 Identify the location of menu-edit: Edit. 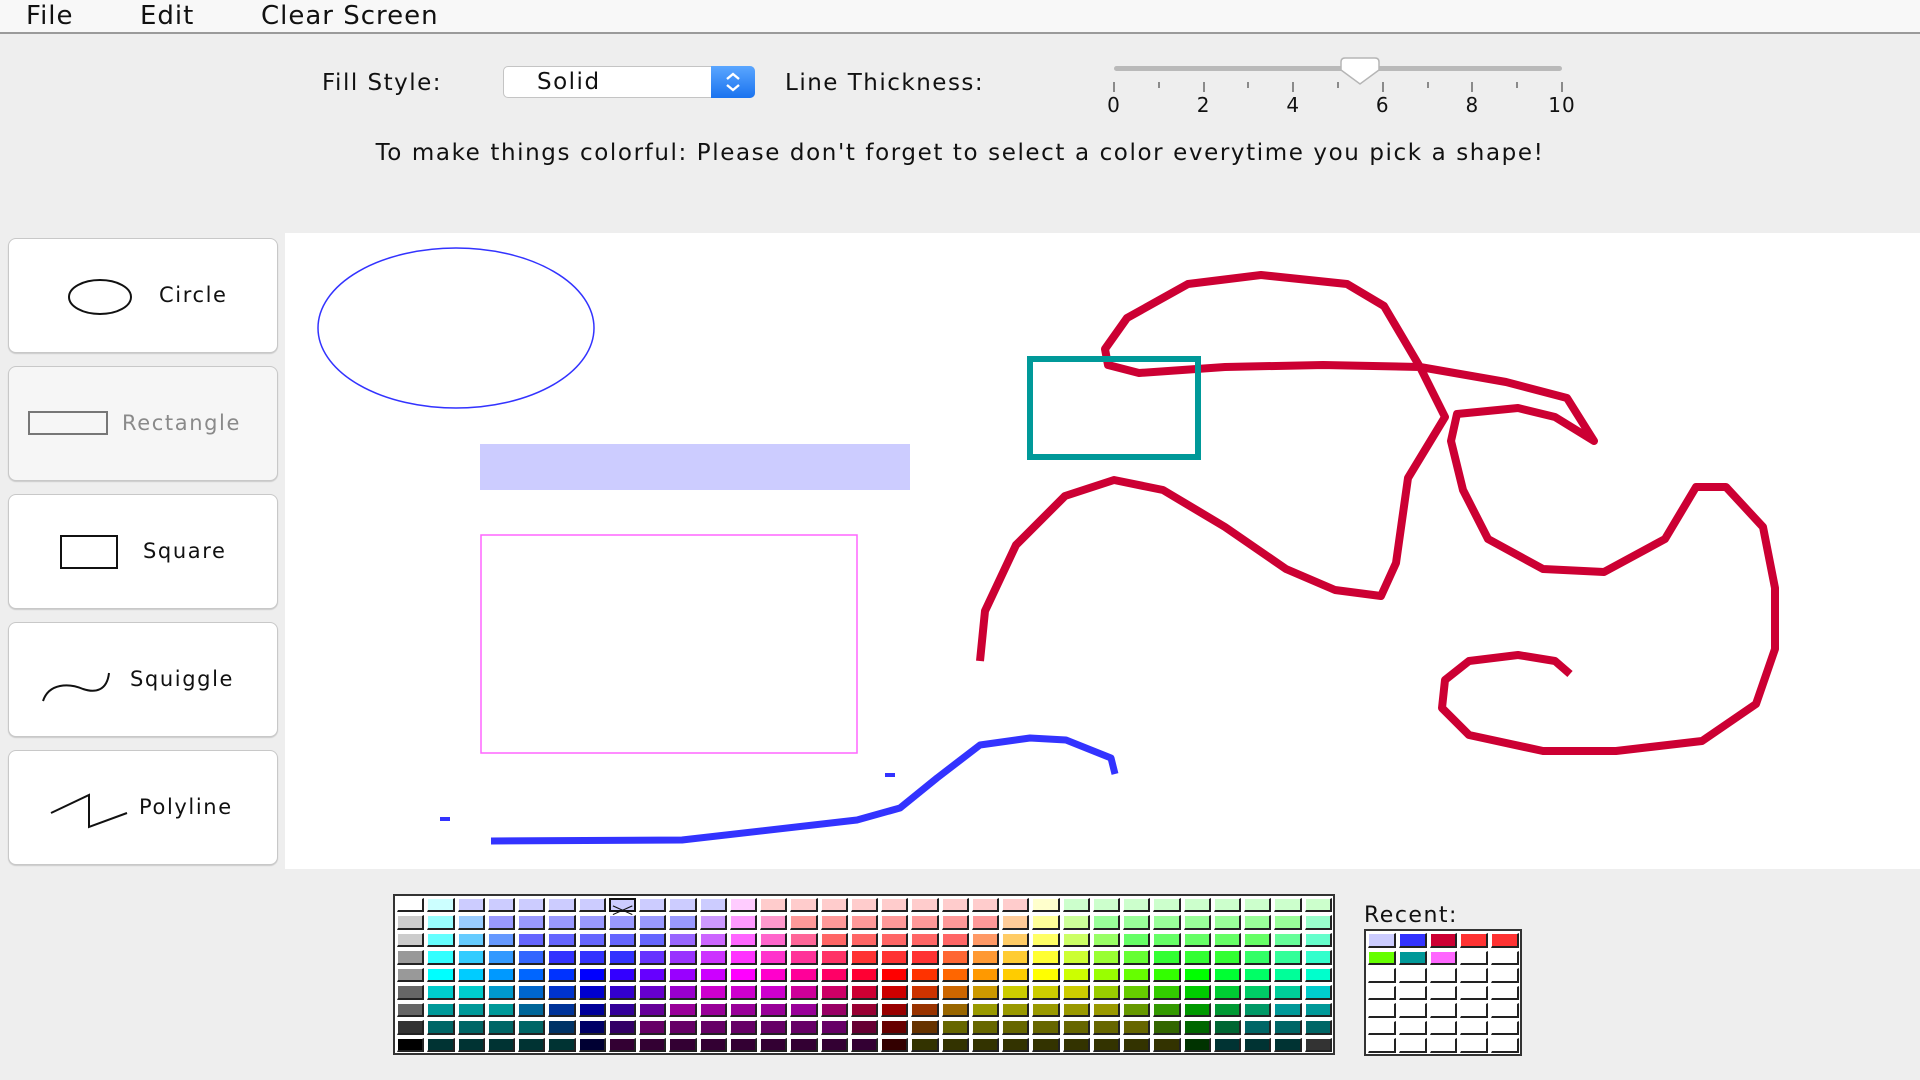
(167, 16).